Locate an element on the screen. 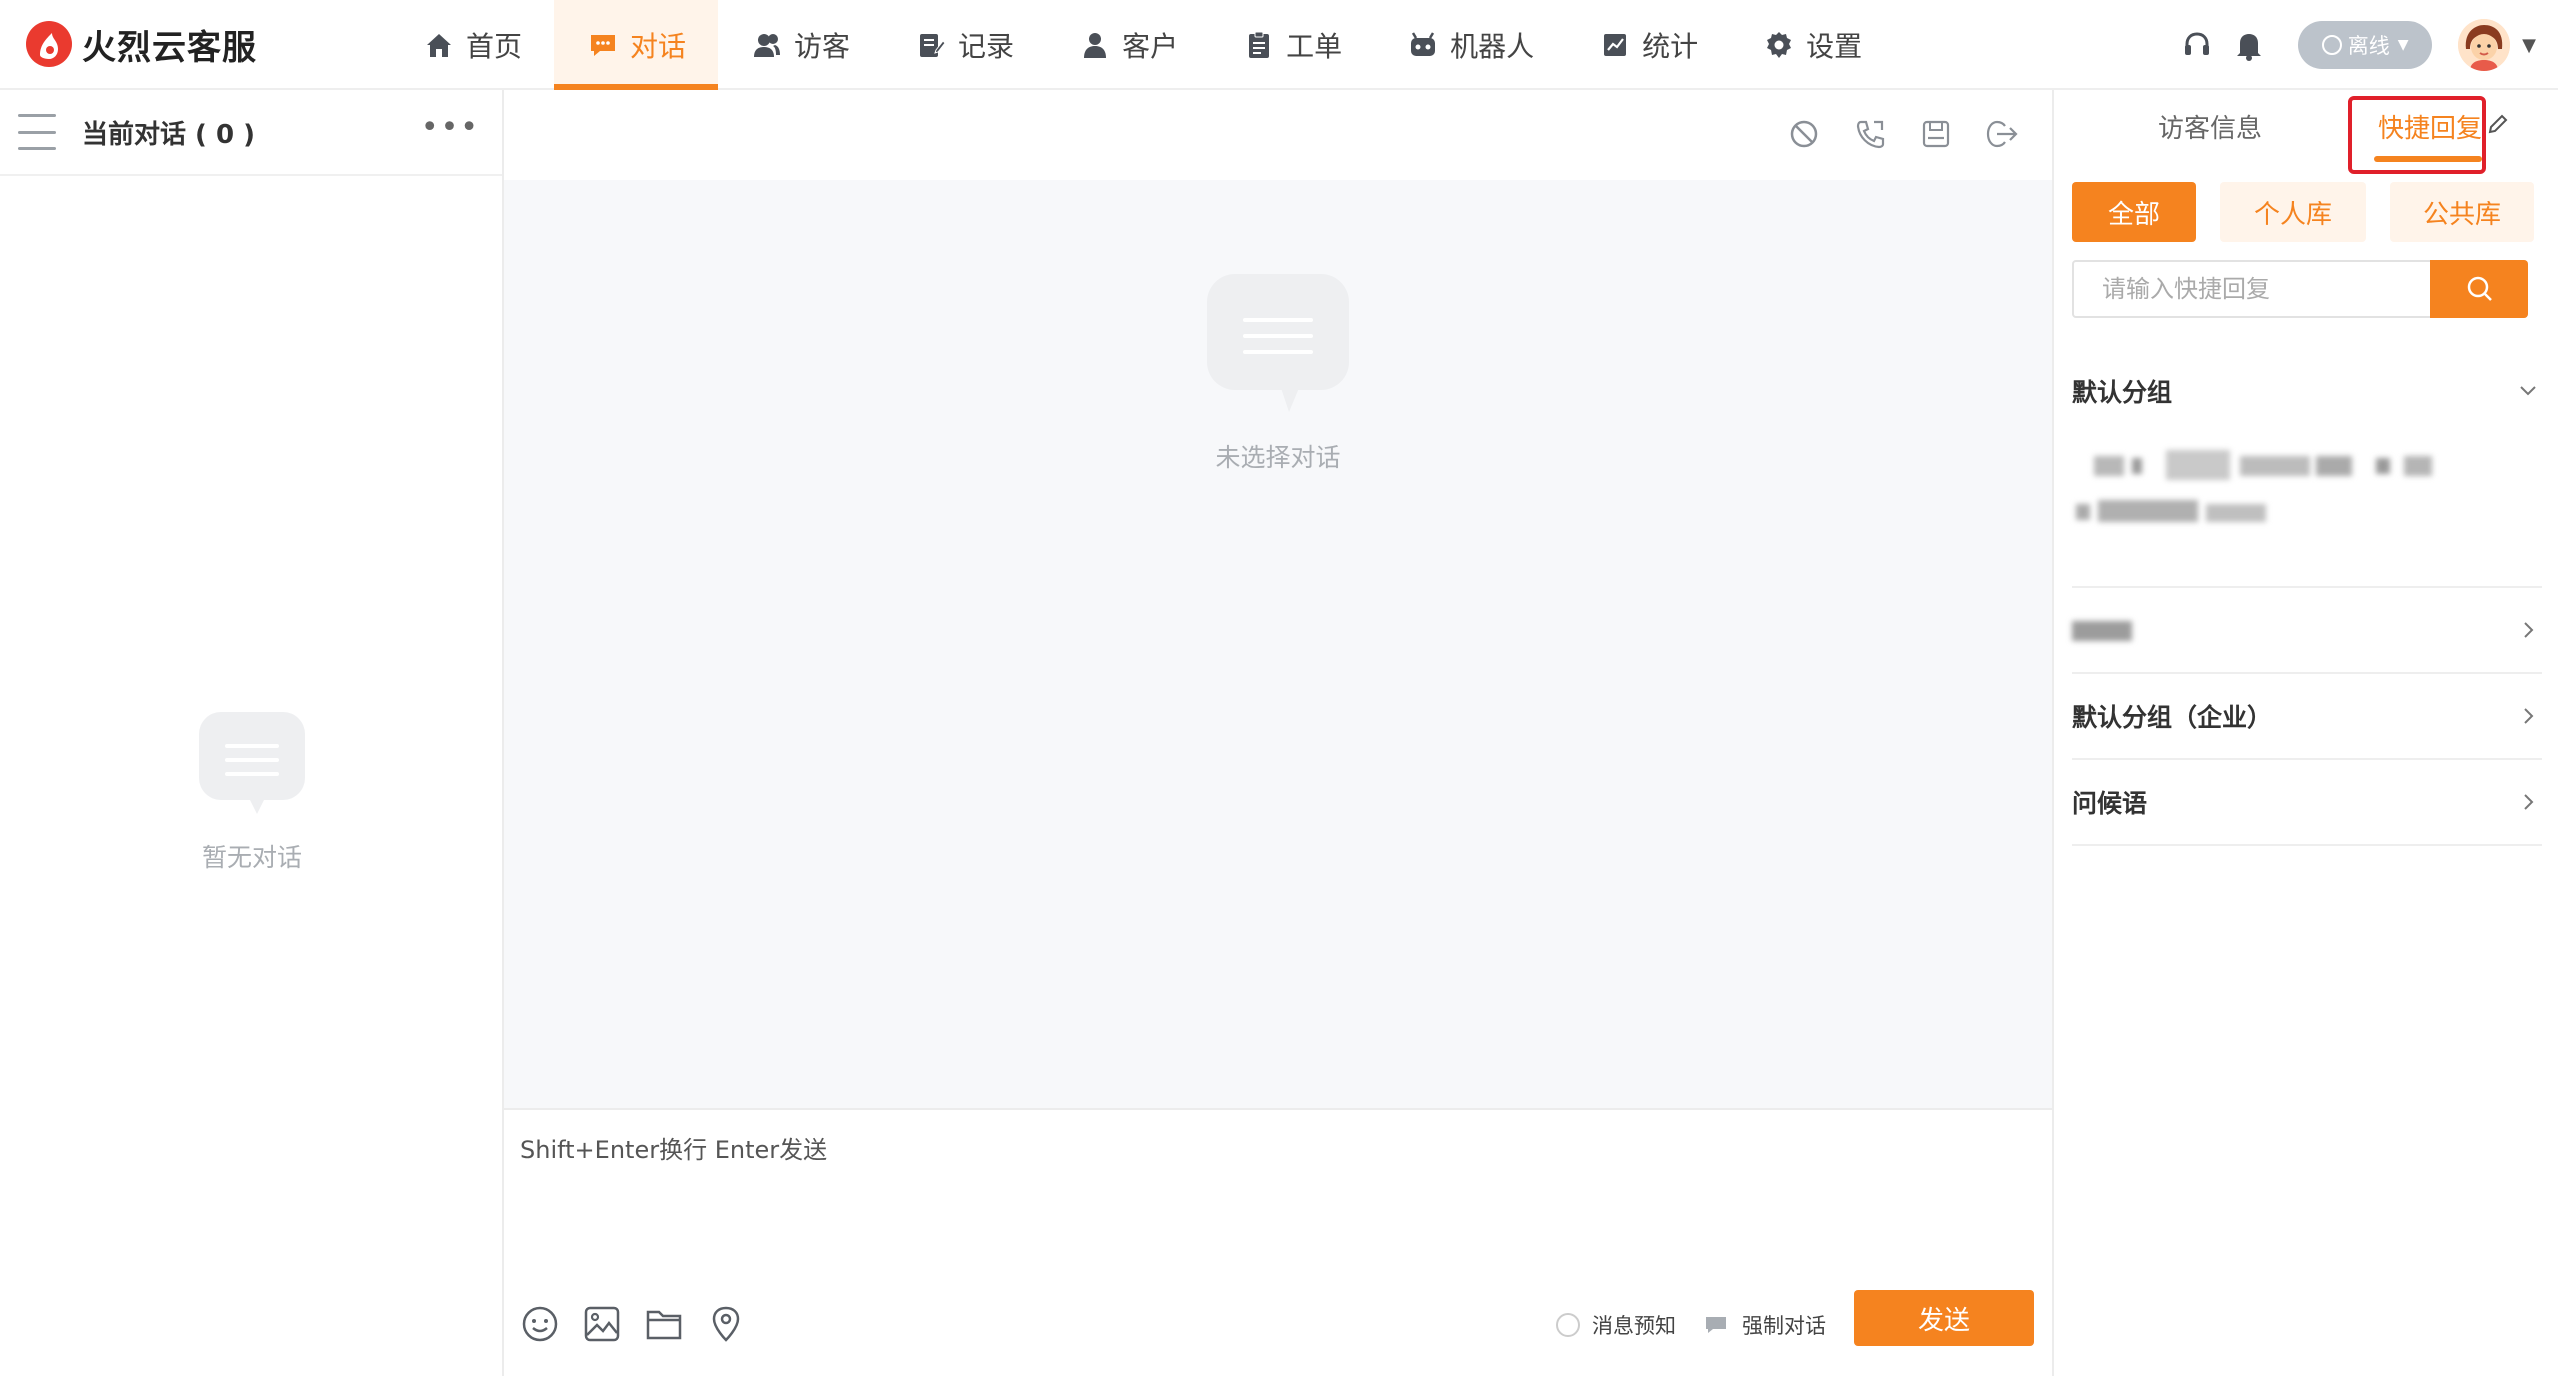 This screenshot has width=2558, height=1376. more-options-icon: ••• is located at coordinates (450, 127).